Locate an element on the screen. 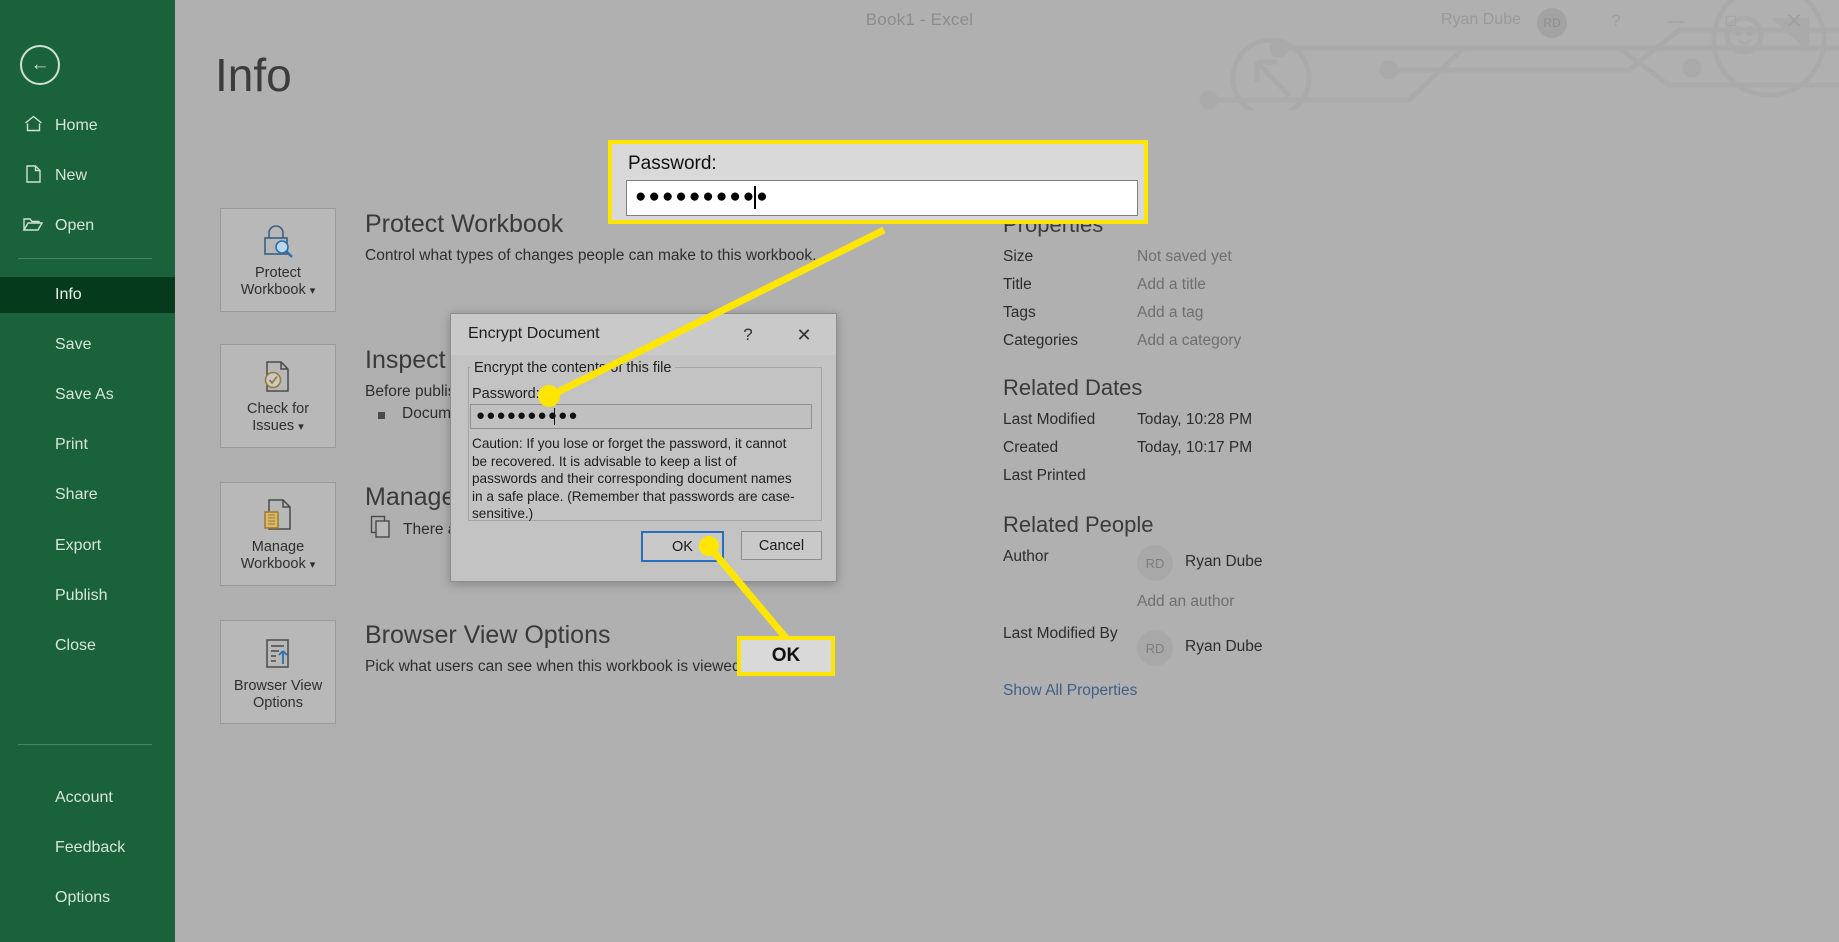 This screenshot has height=942, width=1839. related-dates-key-last-modified: Last Modified is located at coordinates (1049, 419).